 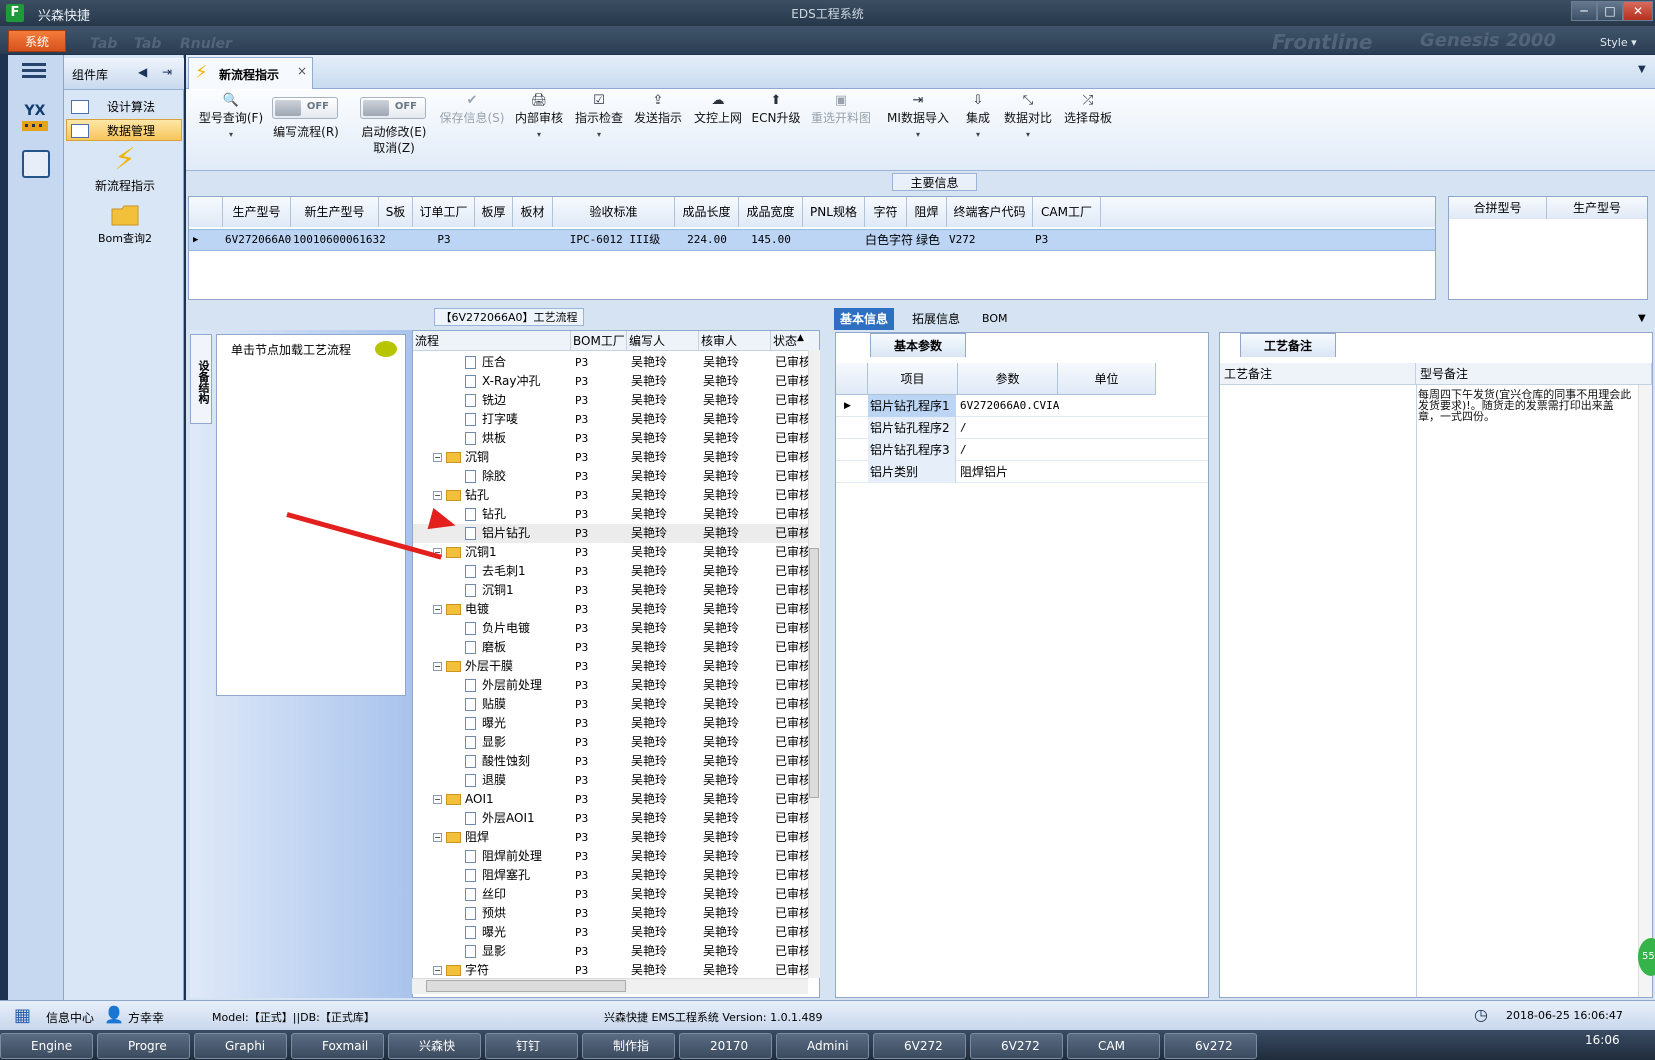 I want to click on taskbar-item: Engine, so click(x=46, y=1046).